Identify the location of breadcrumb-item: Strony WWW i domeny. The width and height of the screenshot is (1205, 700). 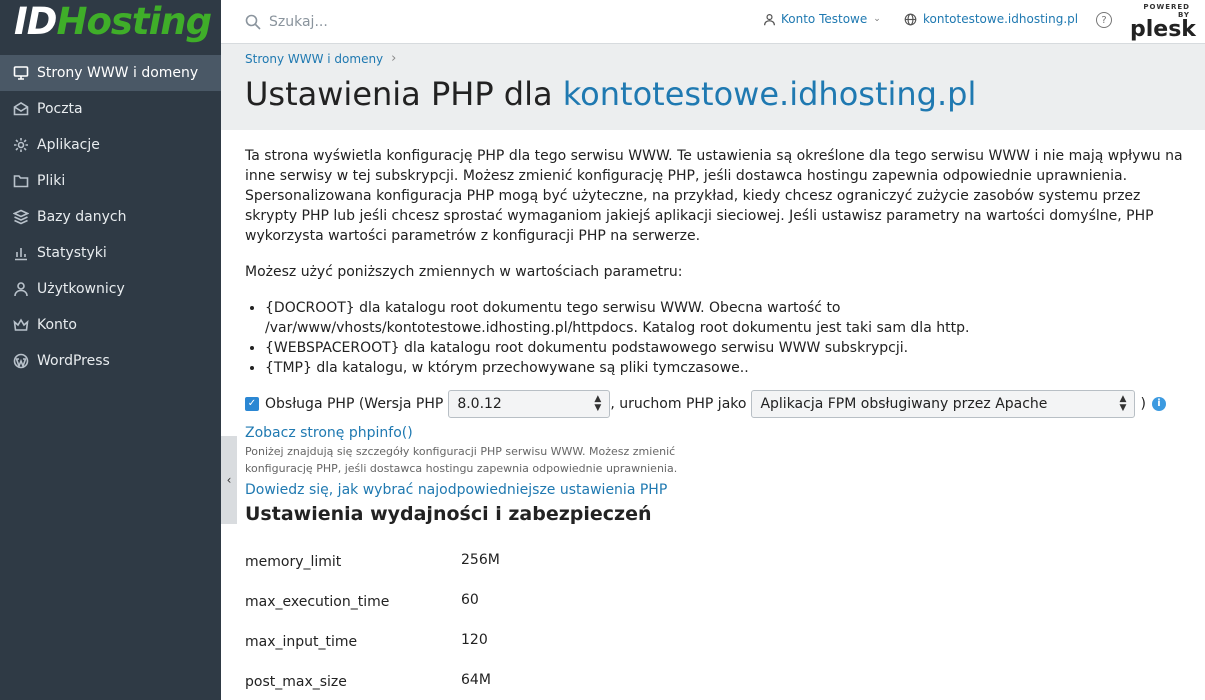
(314, 59).